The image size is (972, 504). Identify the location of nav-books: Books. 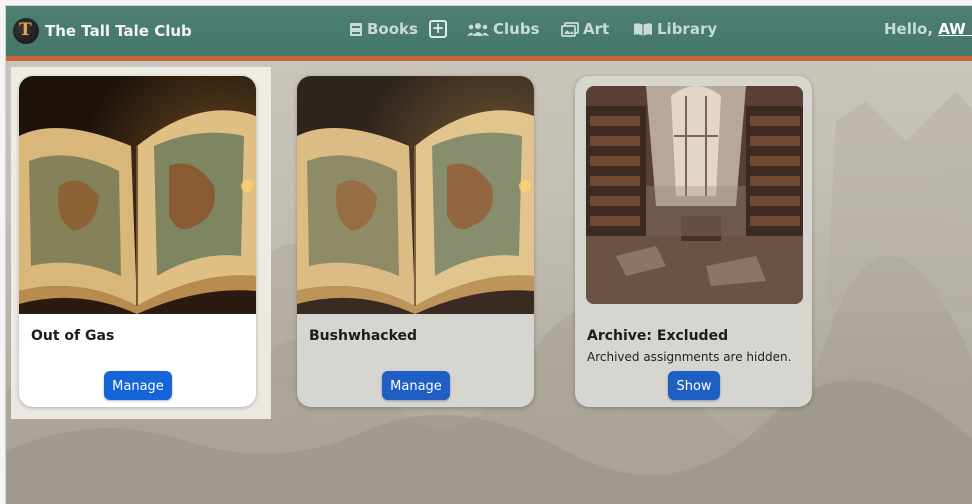
(383, 29).